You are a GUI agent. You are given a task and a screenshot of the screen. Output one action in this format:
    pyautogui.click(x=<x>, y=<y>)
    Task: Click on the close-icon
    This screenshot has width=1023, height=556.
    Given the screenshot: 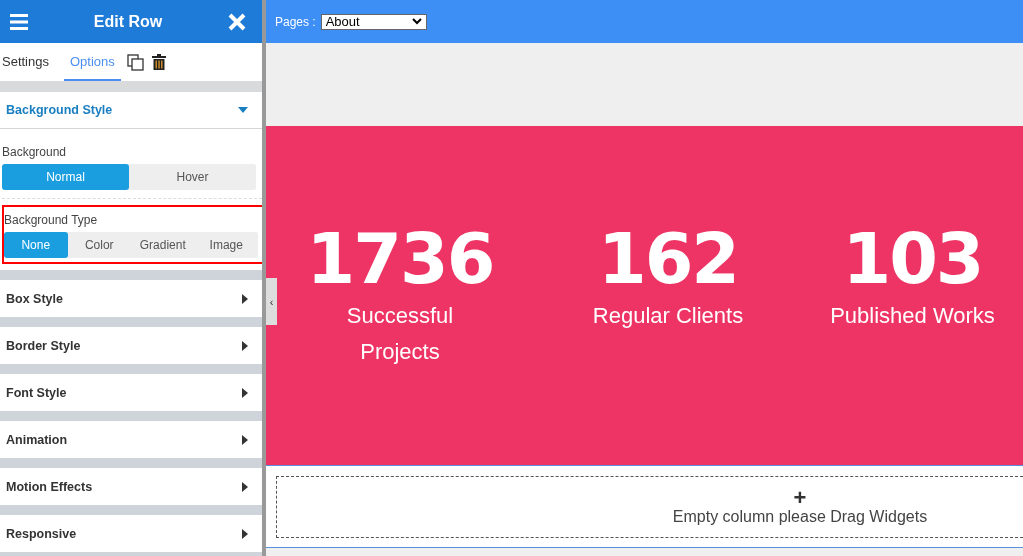 What is the action you would take?
    pyautogui.click(x=237, y=21)
    